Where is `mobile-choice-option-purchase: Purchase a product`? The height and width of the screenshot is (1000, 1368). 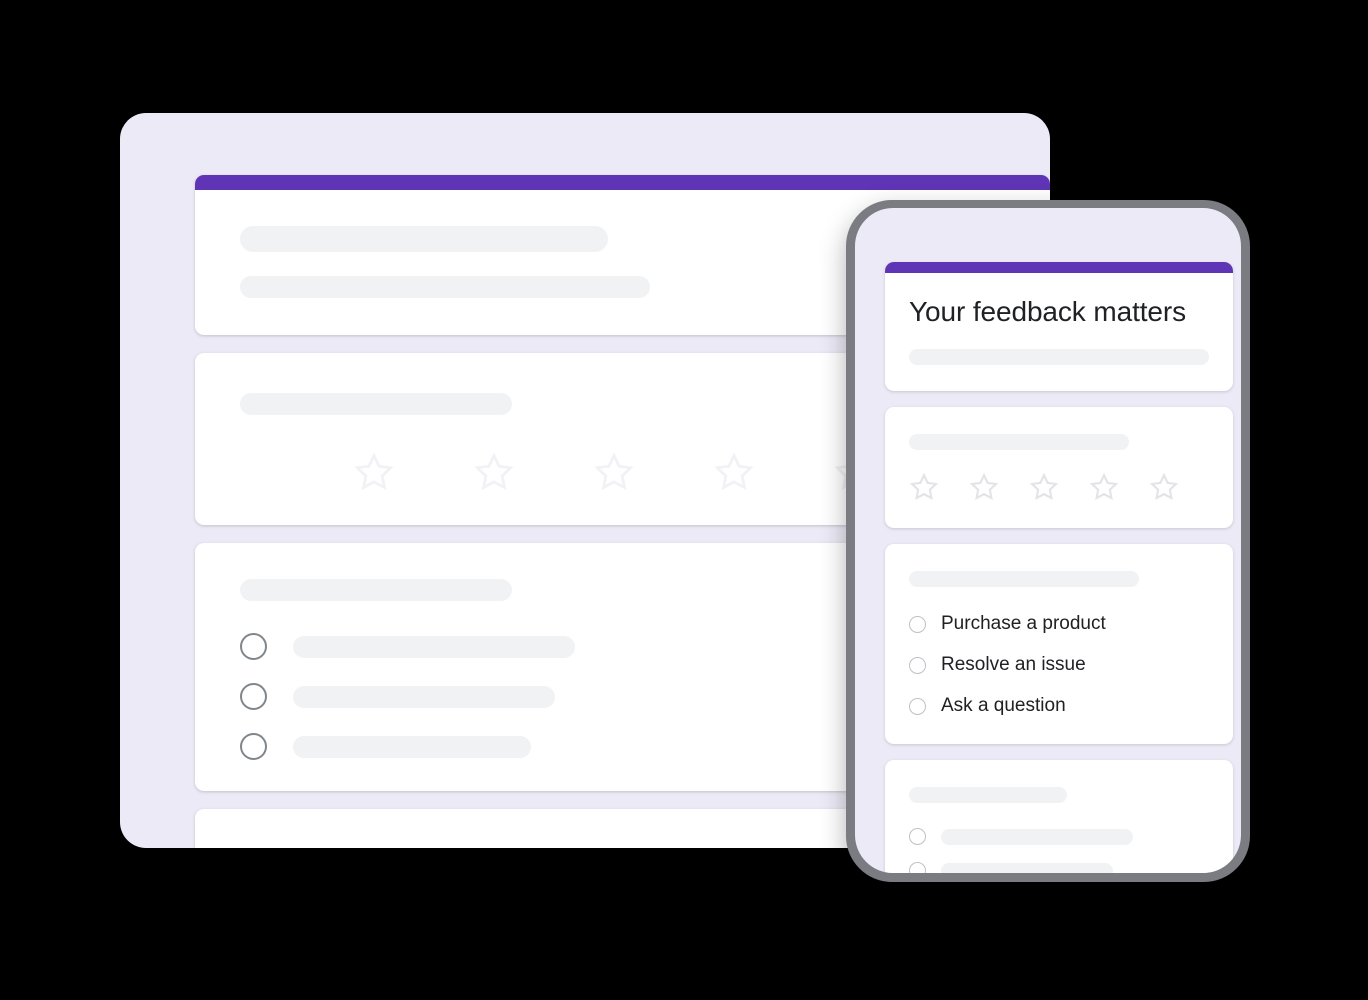
mobile-choice-option-purchase: Purchase a product is located at coordinates (1059, 624).